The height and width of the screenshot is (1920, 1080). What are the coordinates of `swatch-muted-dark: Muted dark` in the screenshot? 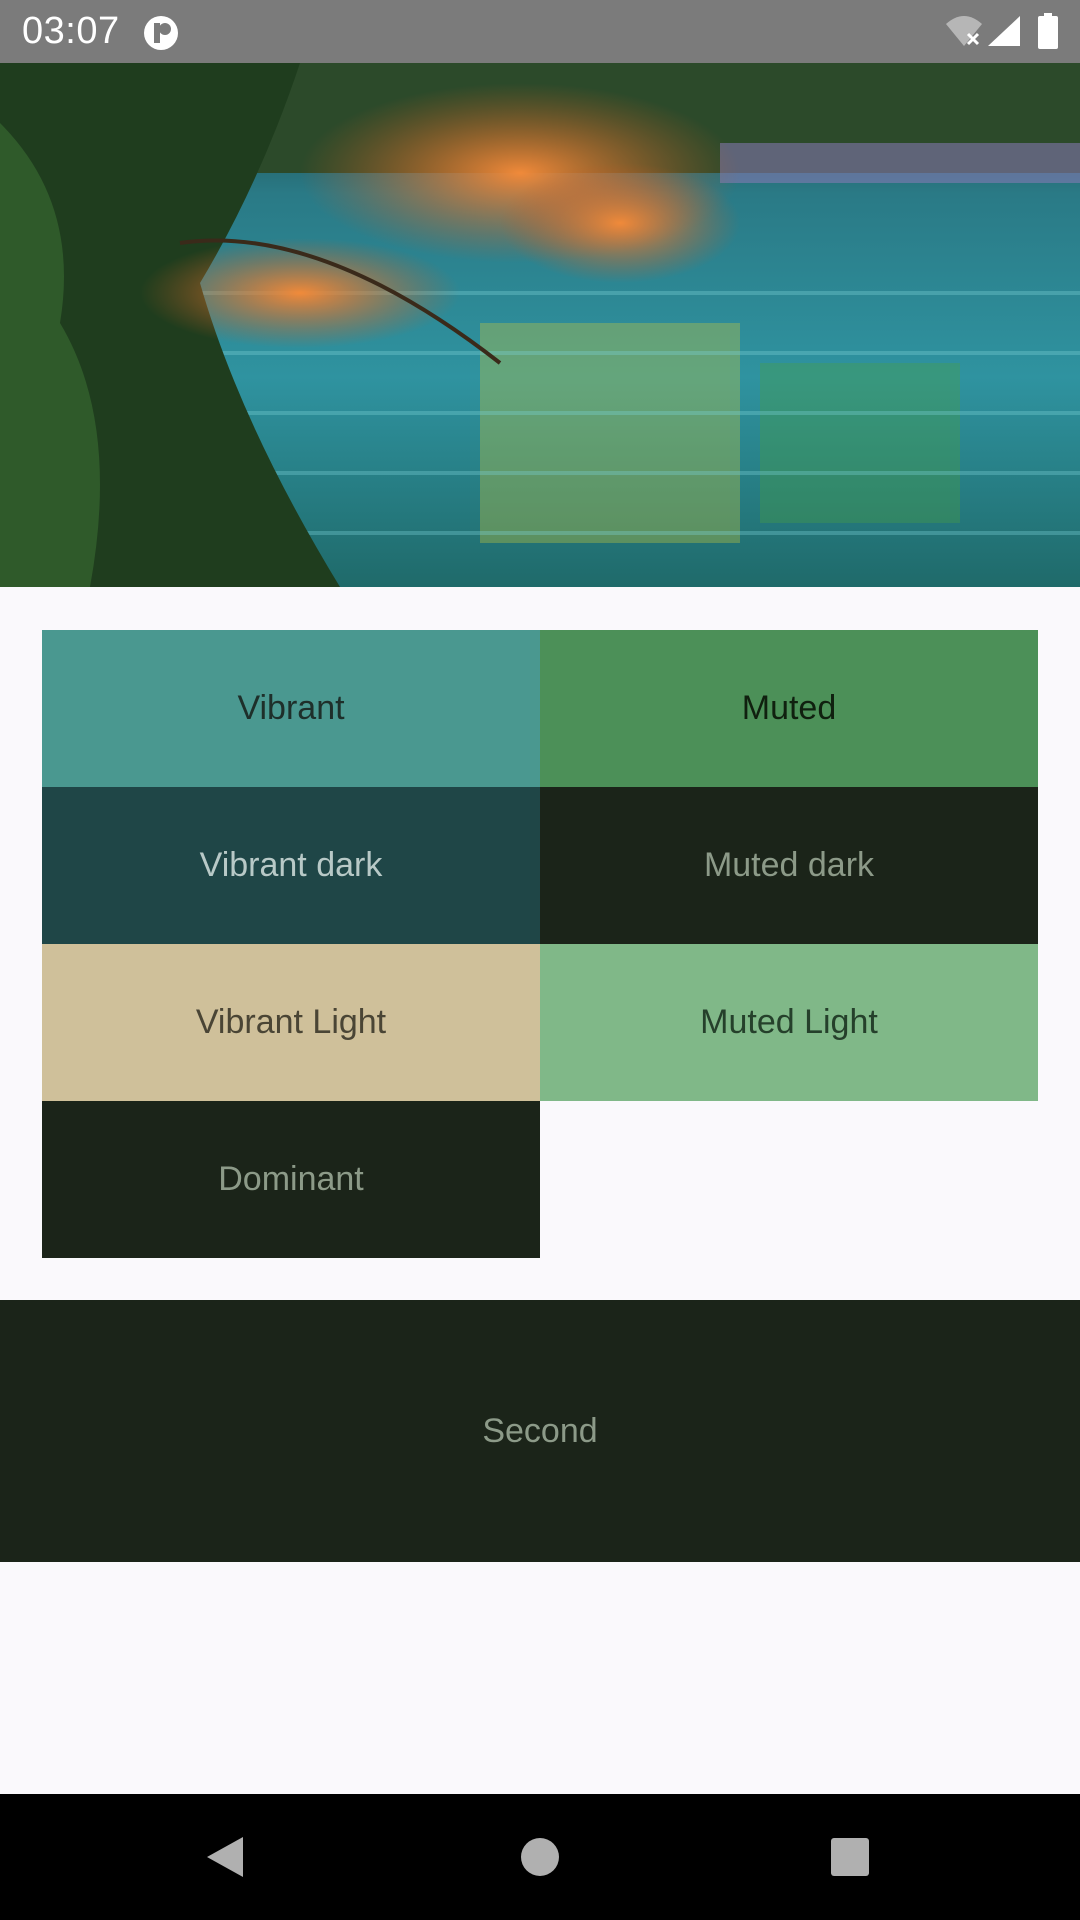 It's located at (789, 865).